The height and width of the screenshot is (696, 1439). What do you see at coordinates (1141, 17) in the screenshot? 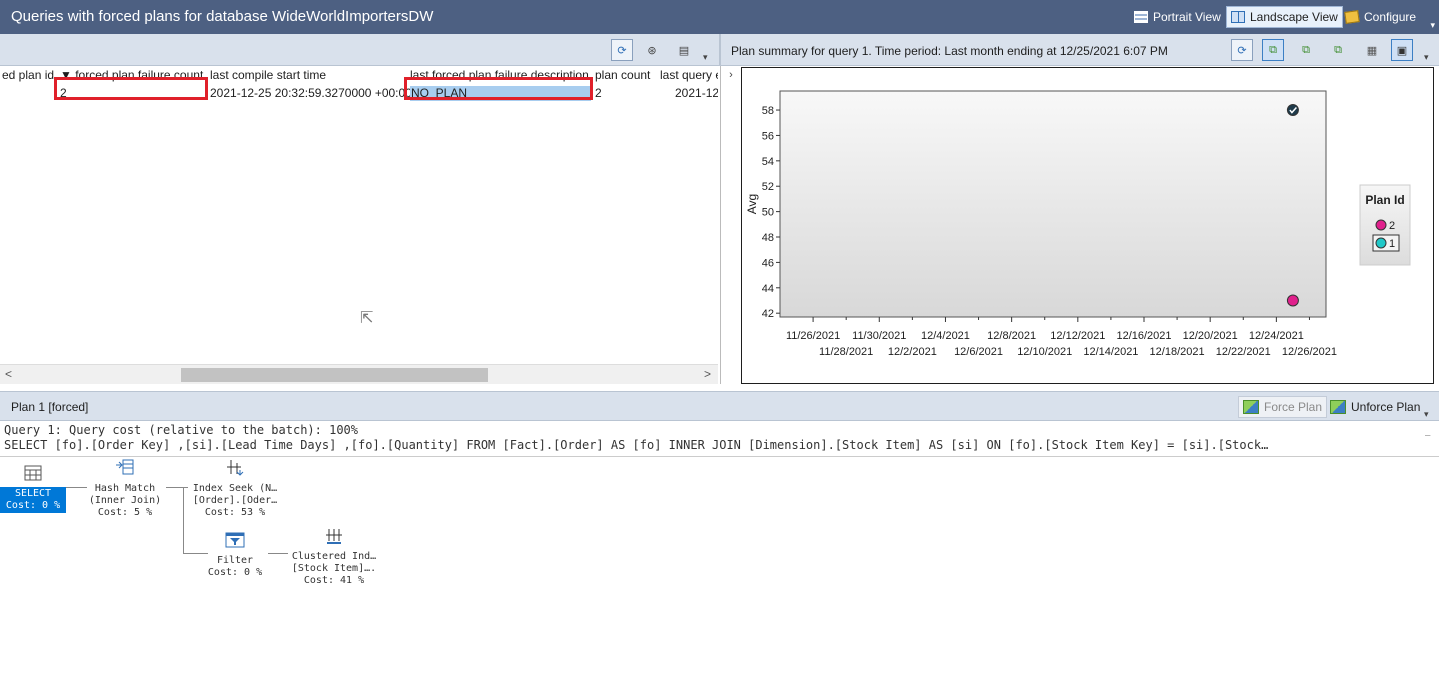
I see `portrait-view-icon` at bounding box center [1141, 17].